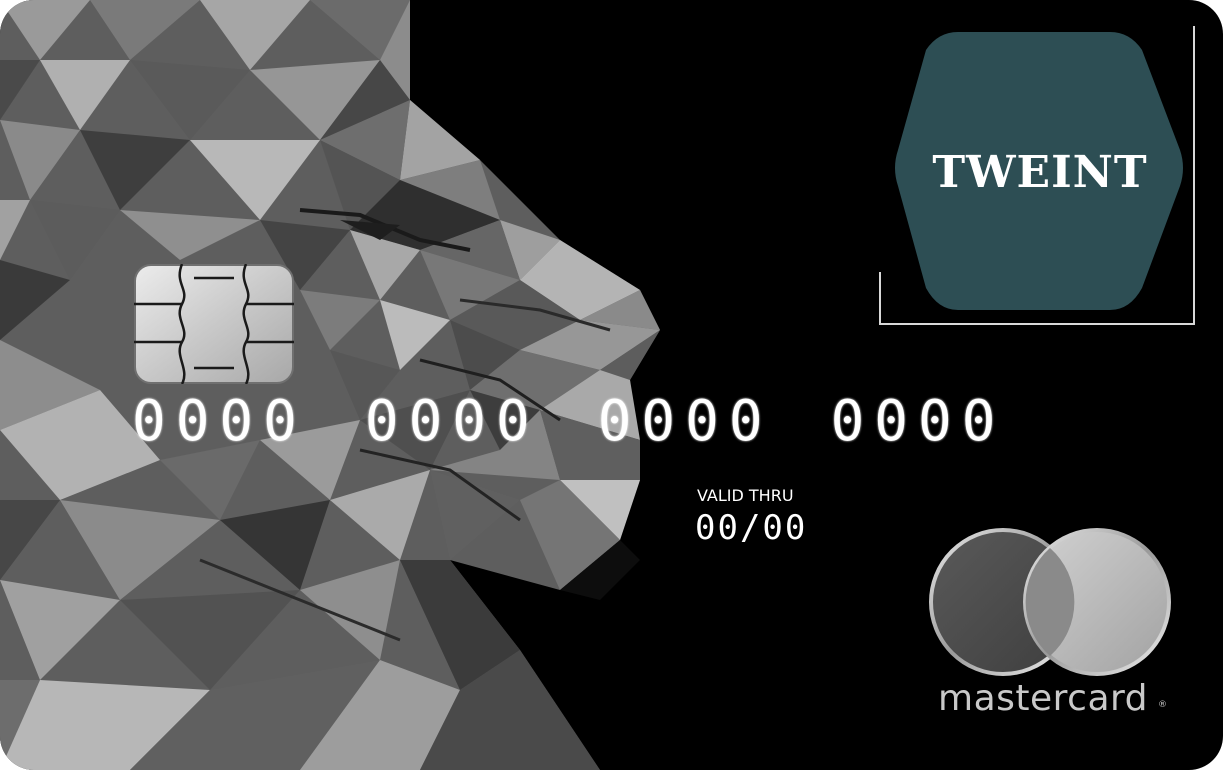 Image resolution: width=1223 pixels, height=770 pixels. I want to click on emv-chip-icon, so click(214, 324).